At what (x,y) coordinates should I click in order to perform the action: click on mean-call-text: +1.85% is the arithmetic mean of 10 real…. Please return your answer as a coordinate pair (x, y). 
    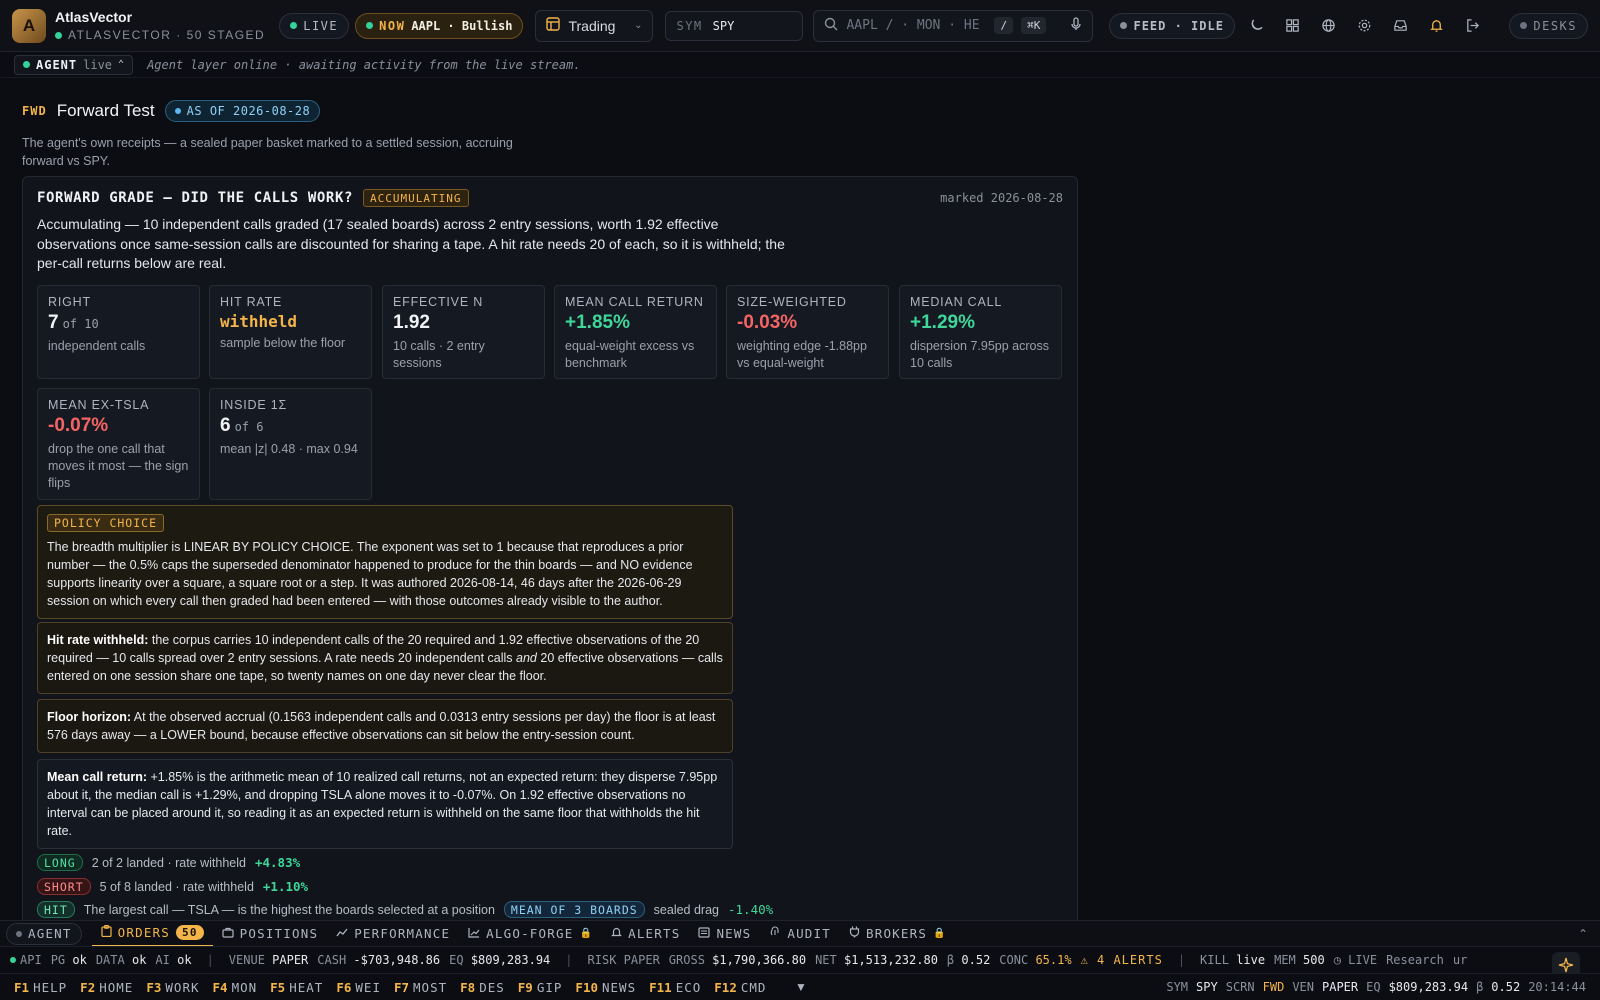
    Looking at the image, I should click on (382, 804).